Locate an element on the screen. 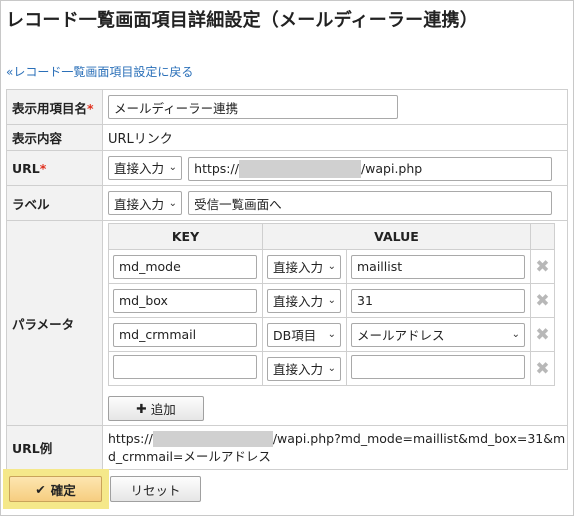 The width and height of the screenshot is (574, 516). param-value-input is located at coordinates (438, 366).